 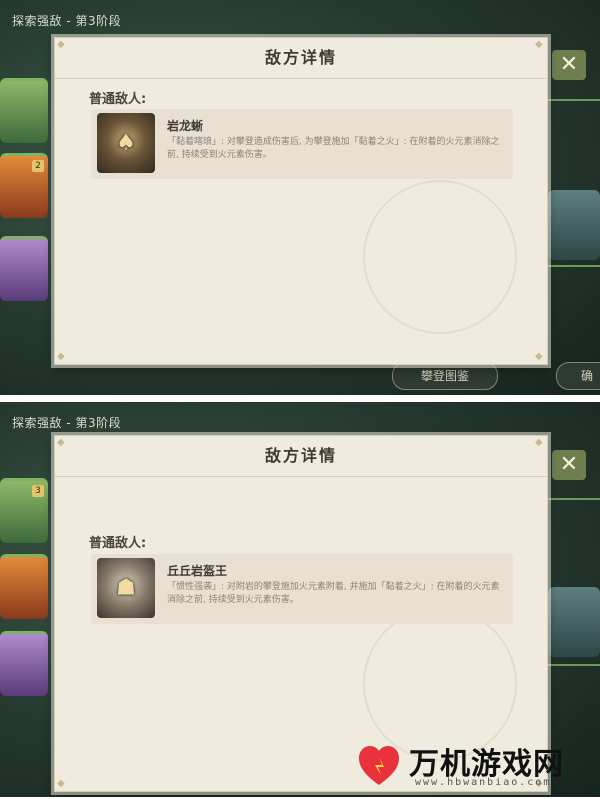 I want to click on character-badge: 3, so click(x=38, y=491).